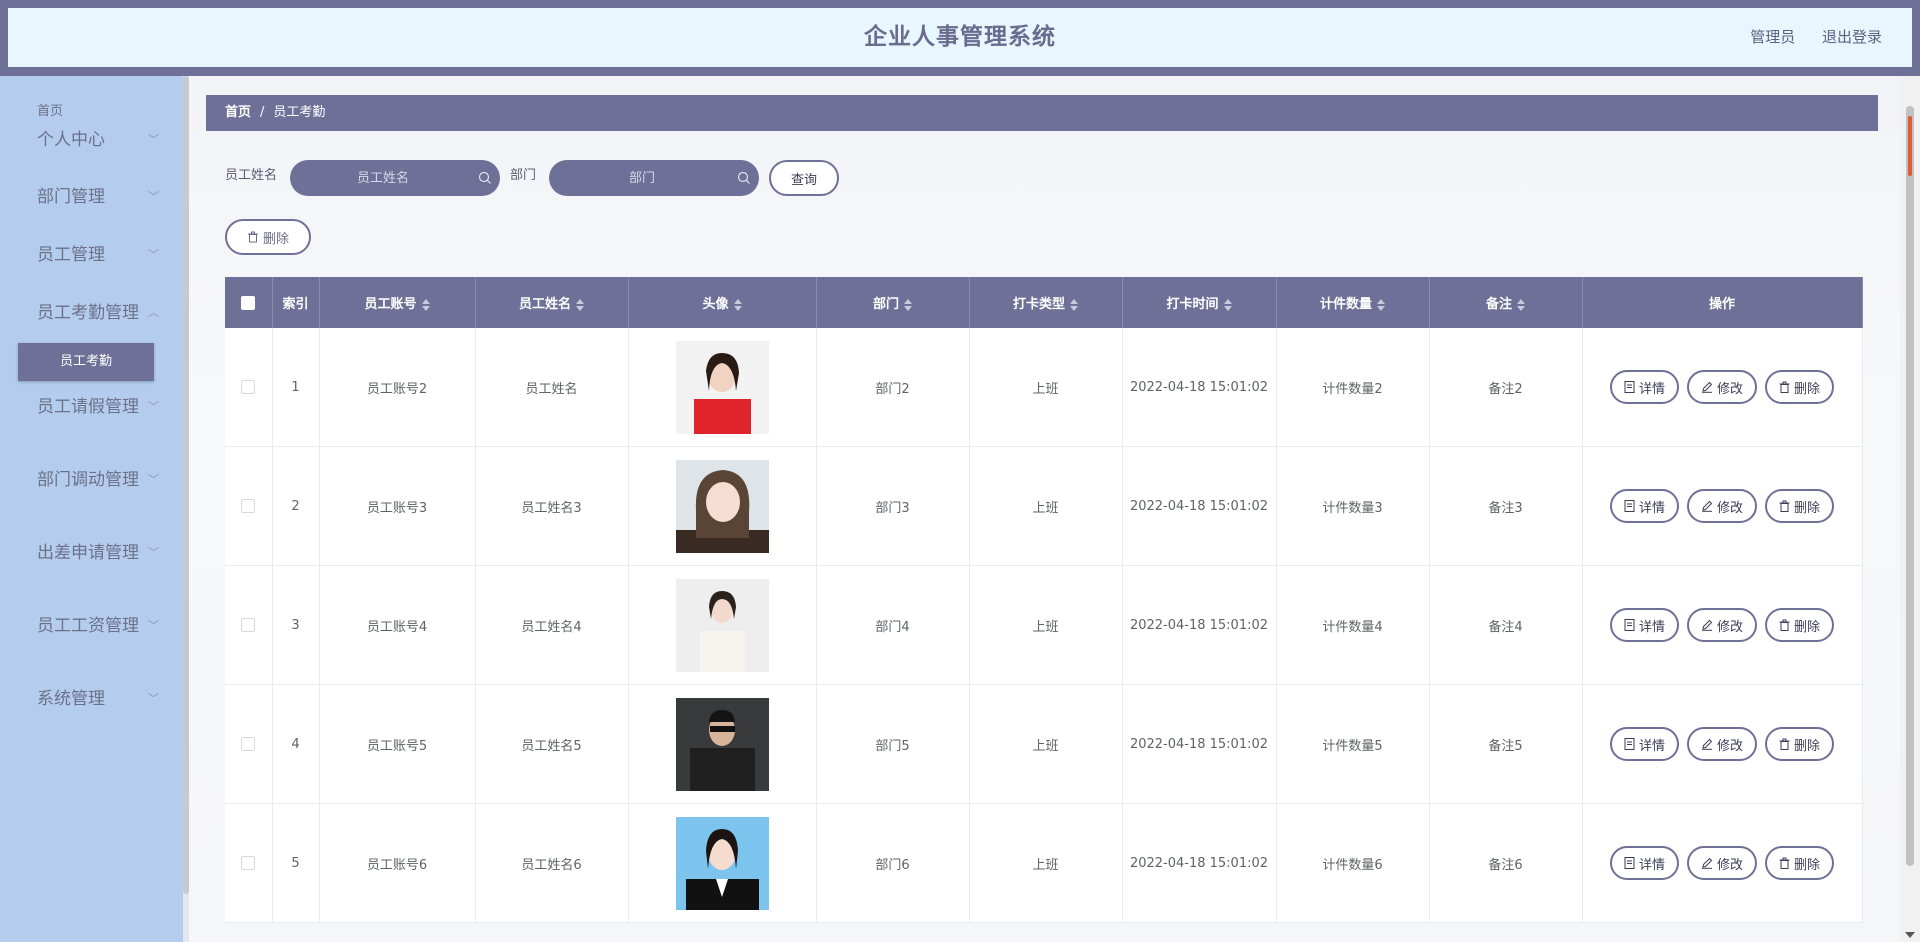 The height and width of the screenshot is (942, 1920). I want to click on col-count-label: 计件数量, so click(1345, 304).